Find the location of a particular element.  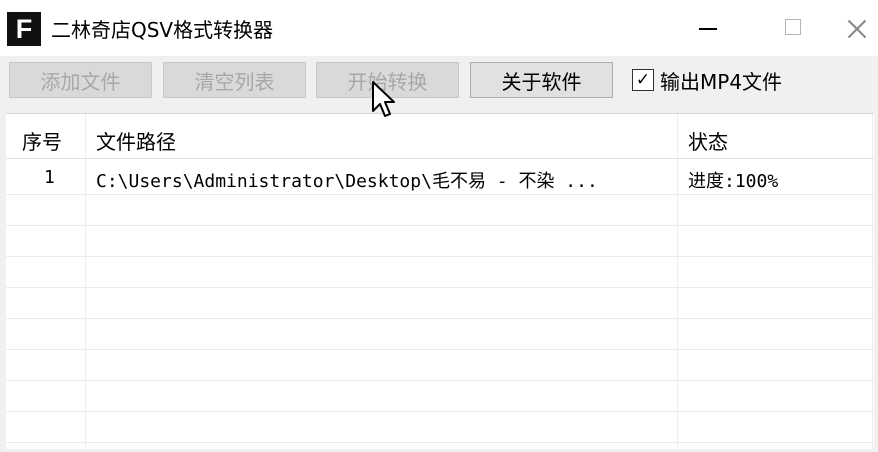

column-header-status: 状态 is located at coordinates (708, 140).